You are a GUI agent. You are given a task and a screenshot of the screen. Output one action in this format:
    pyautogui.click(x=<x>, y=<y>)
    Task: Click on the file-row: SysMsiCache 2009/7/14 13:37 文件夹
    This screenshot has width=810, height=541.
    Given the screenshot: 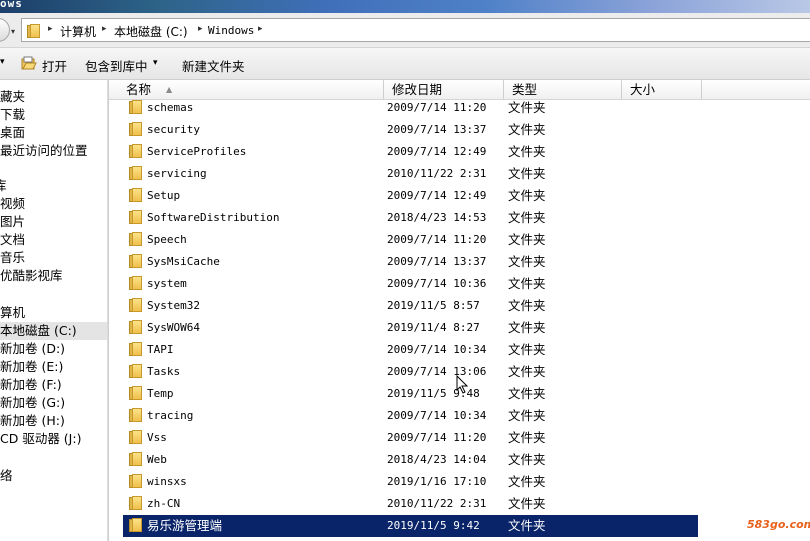 What is the action you would take?
    pyautogui.click(x=410, y=262)
    